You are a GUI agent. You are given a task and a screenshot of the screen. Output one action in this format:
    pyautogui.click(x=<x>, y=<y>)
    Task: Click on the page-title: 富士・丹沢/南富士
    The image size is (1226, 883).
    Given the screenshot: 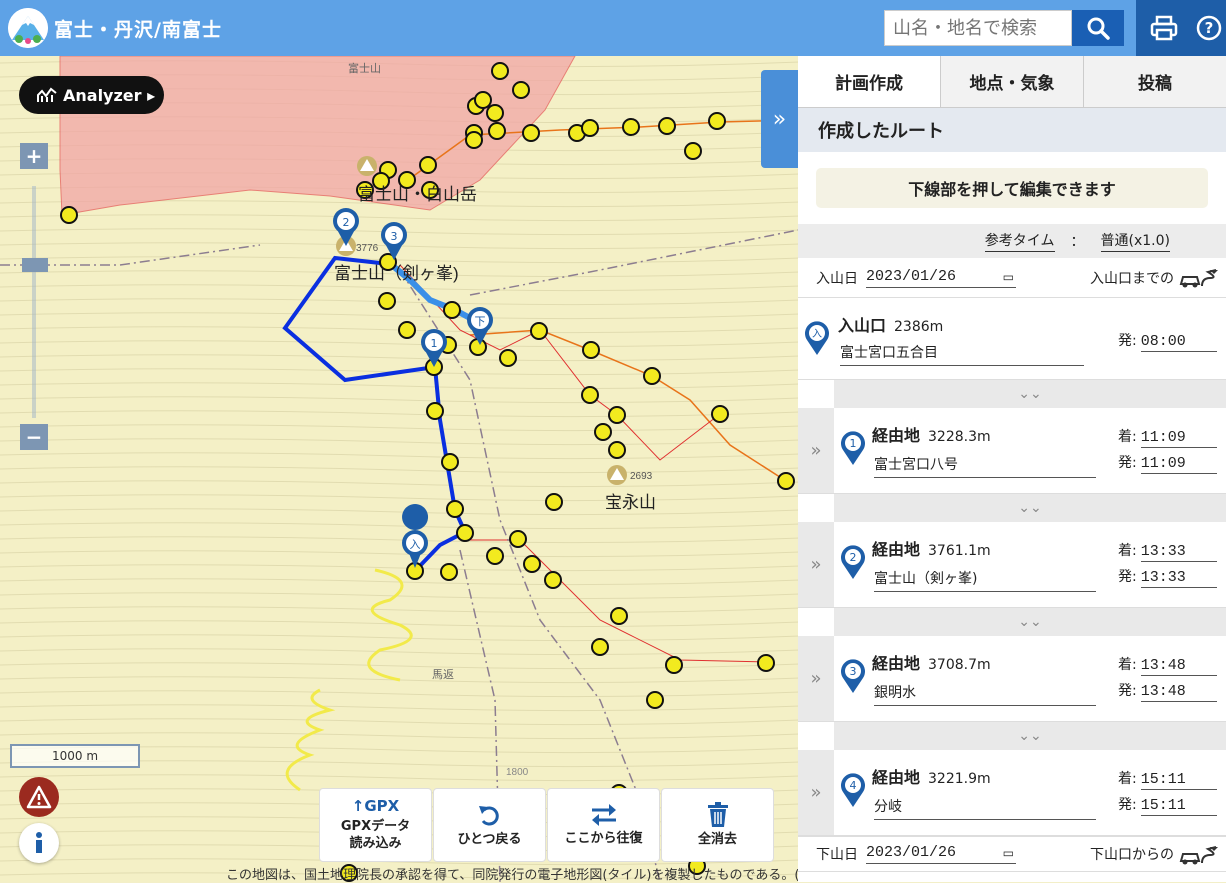 What is the action you would take?
    pyautogui.click(x=138, y=29)
    